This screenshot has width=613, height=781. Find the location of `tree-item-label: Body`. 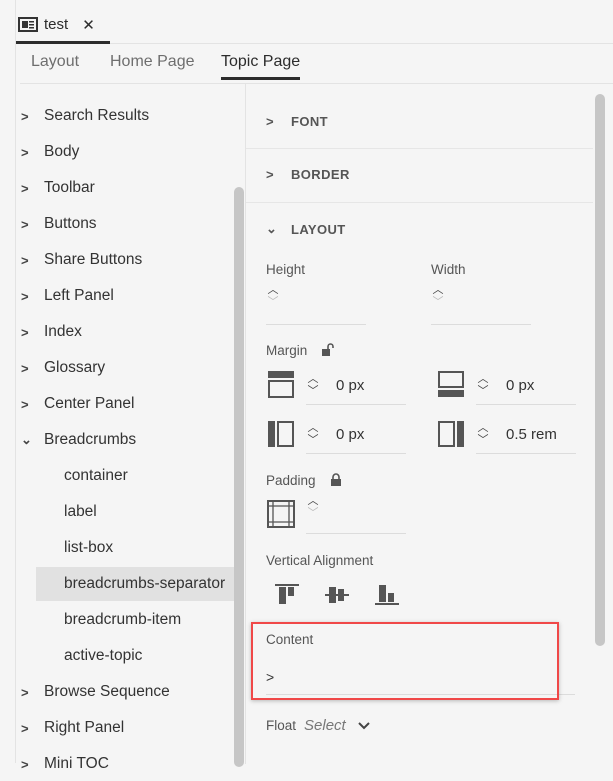

tree-item-label: Body is located at coordinates (62, 151).